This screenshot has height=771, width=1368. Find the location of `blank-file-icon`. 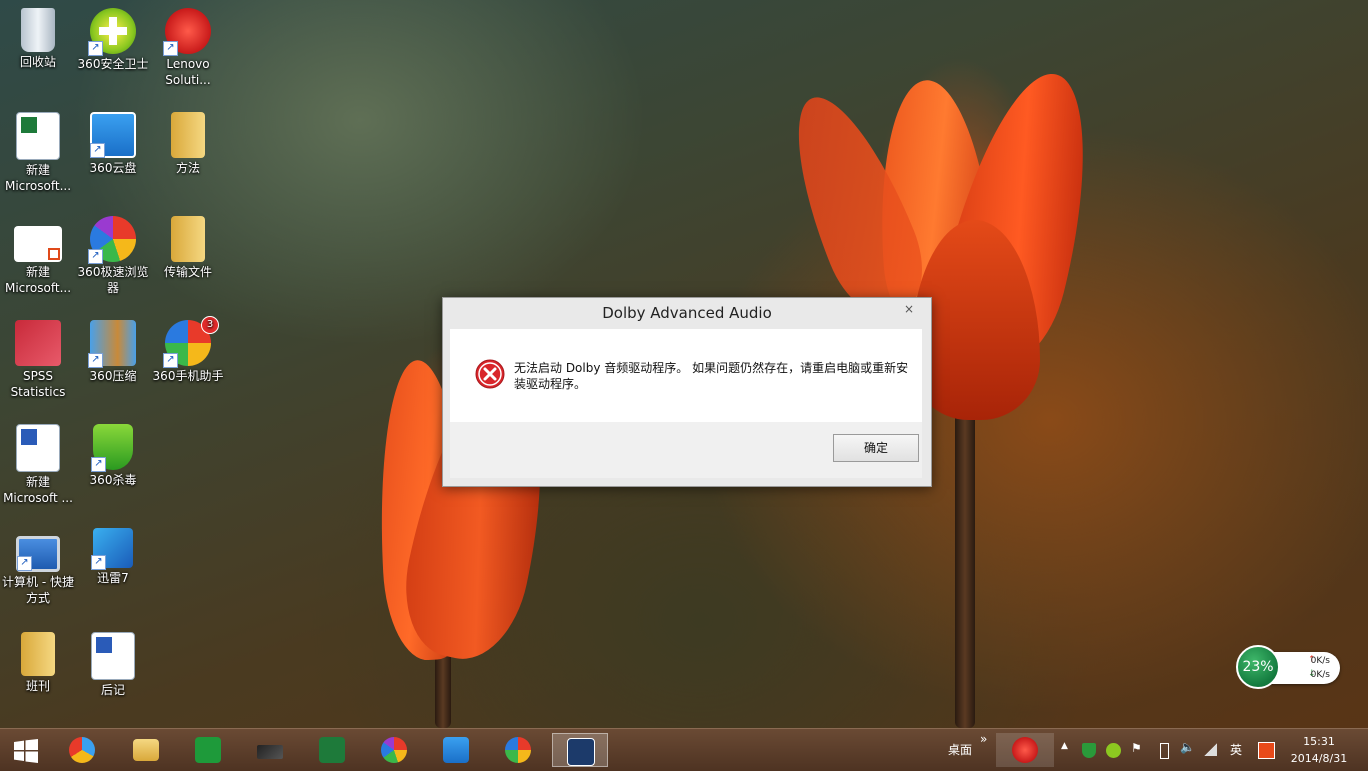

blank-file-icon is located at coordinates (38, 244).